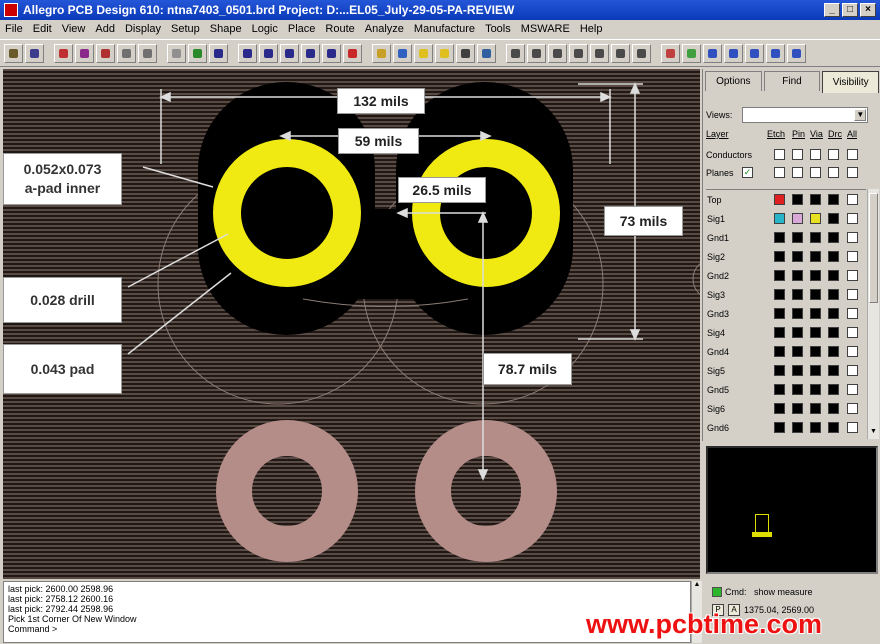  What do you see at coordinates (105, 29) in the screenshot?
I see `menu-add: Add` at bounding box center [105, 29].